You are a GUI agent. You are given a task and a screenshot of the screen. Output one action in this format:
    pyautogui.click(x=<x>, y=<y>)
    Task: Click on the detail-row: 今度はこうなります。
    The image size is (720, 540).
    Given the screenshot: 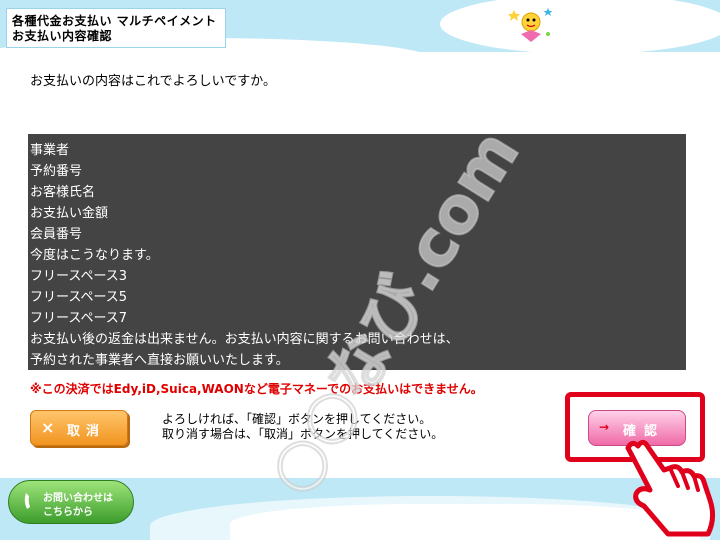 What is the action you would take?
    pyautogui.click(x=94, y=255)
    